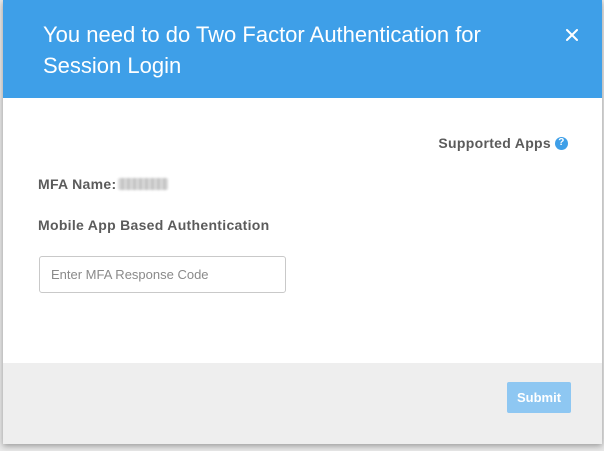 Image resolution: width=604 pixels, height=451 pixels. Describe the element at coordinates (154, 225) in the screenshot. I see `auth-method-heading: Mobile App Based Authentication` at that location.